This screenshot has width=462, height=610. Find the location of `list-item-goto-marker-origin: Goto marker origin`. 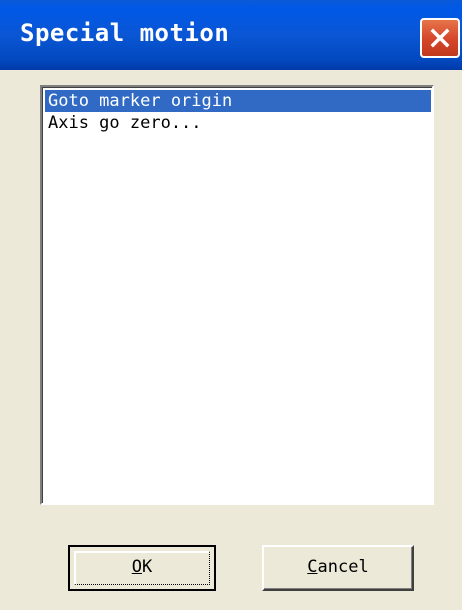

list-item-goto-marker-origin: Goto marker origin is located at coordinates (238, 101).